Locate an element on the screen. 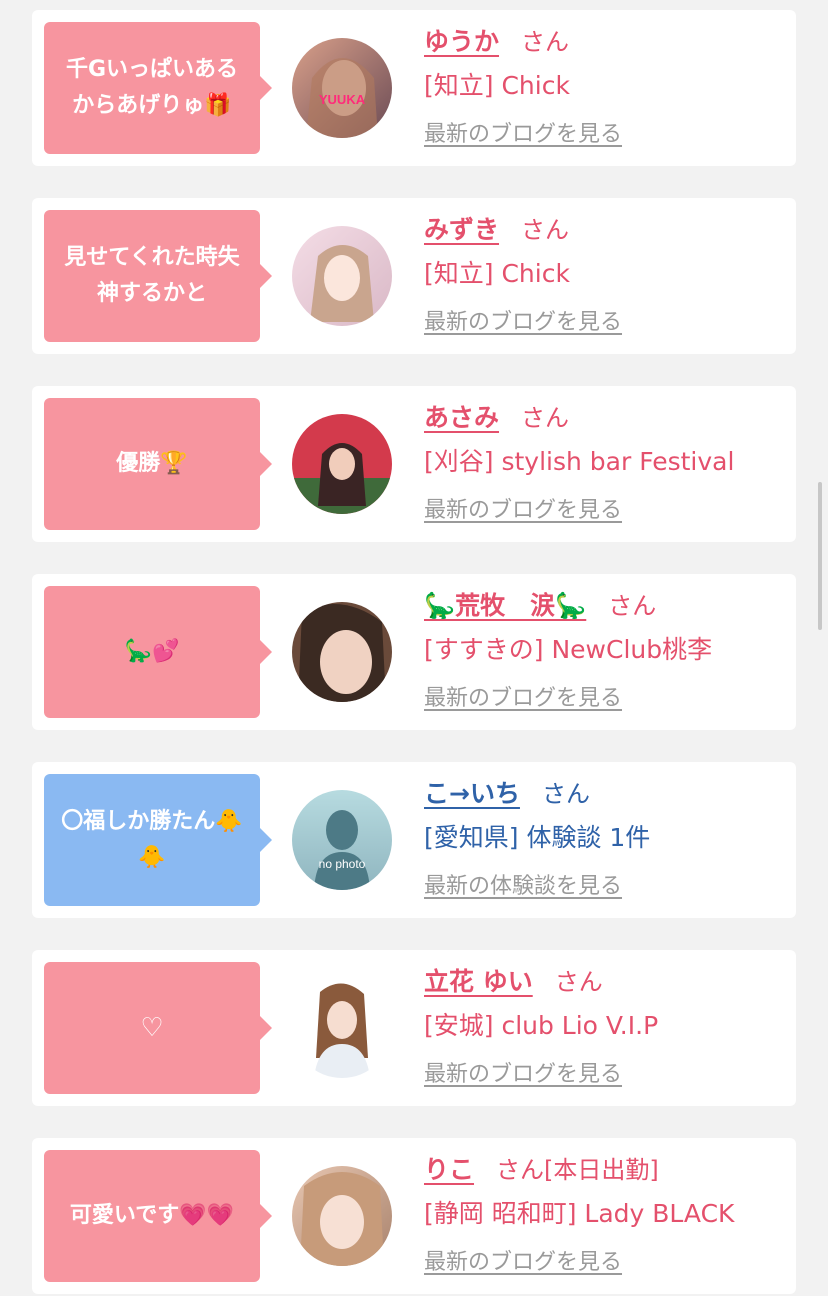 The width and height of the screenshot is (828, 1296). comment-bubble: 見せてくれた時失神するかと is located at coordinates (158, 276).